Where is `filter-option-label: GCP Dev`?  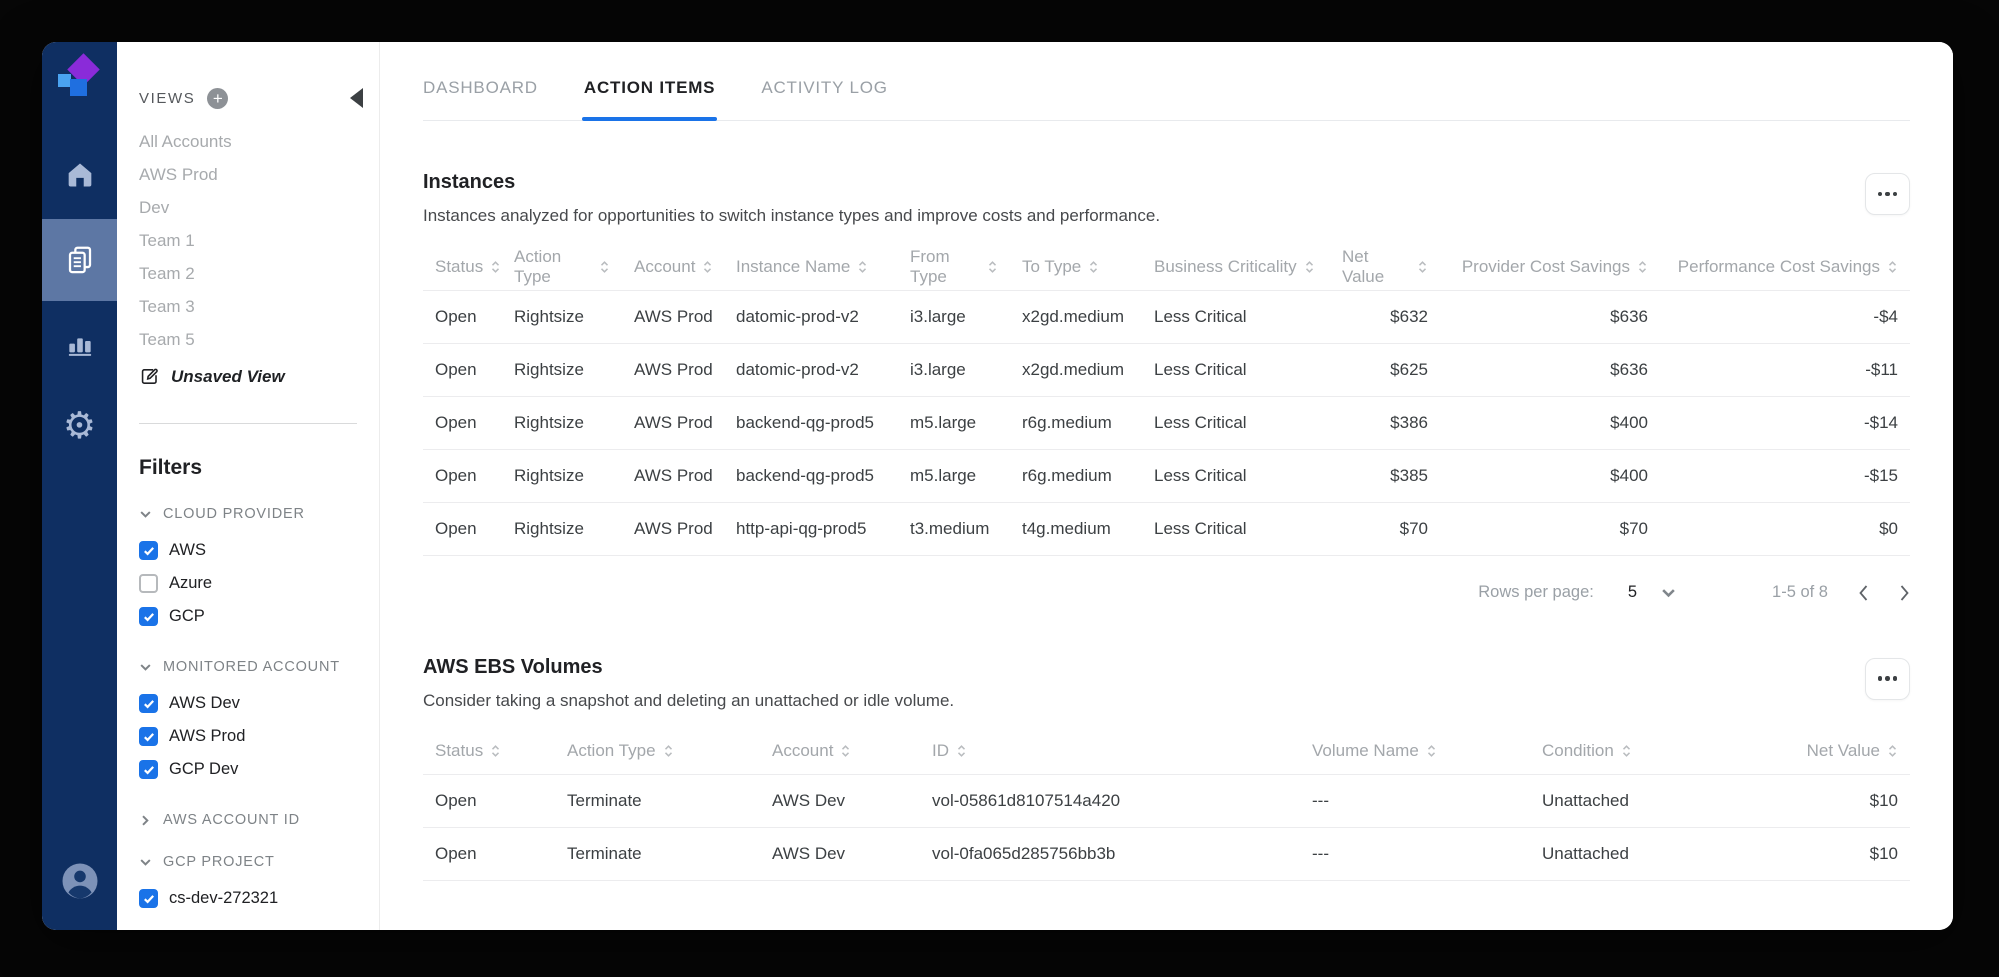
filter-option-label: GCP Dev is located at coordinates (204, 769).